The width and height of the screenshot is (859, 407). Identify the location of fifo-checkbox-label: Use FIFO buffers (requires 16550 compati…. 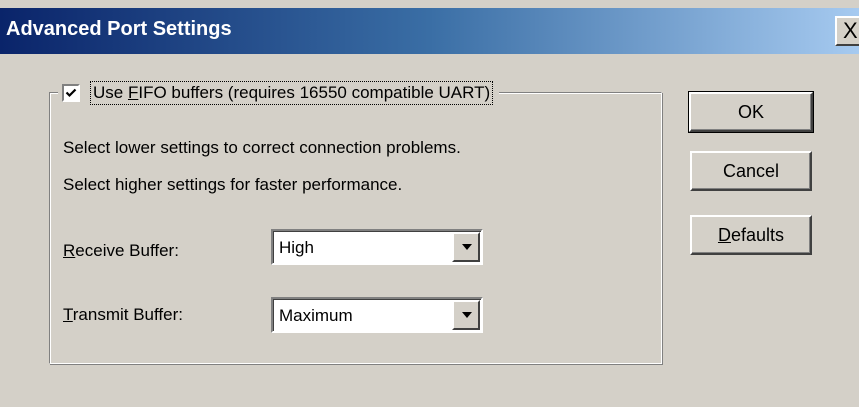
(292, 93).